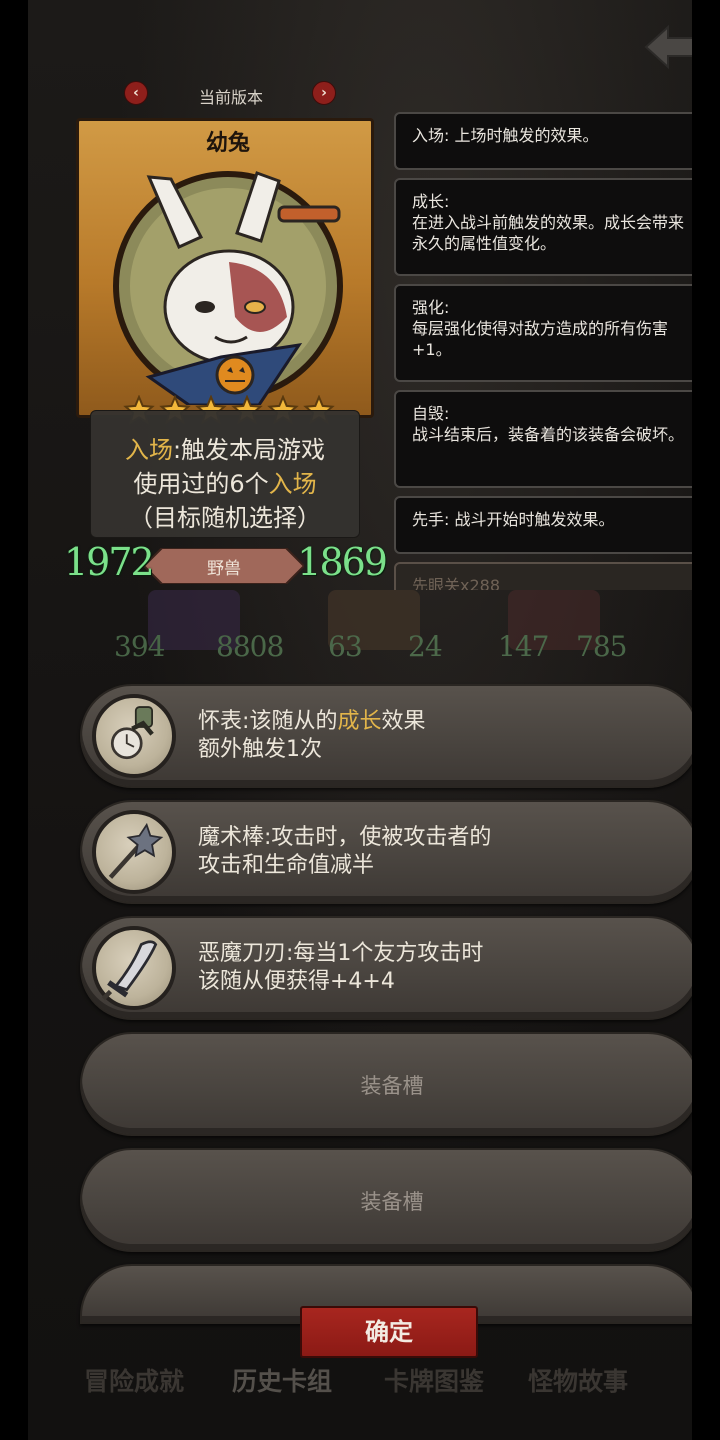 The image size is (720, 1440). I want to click on magic-wand-icon, so click(134, 852).